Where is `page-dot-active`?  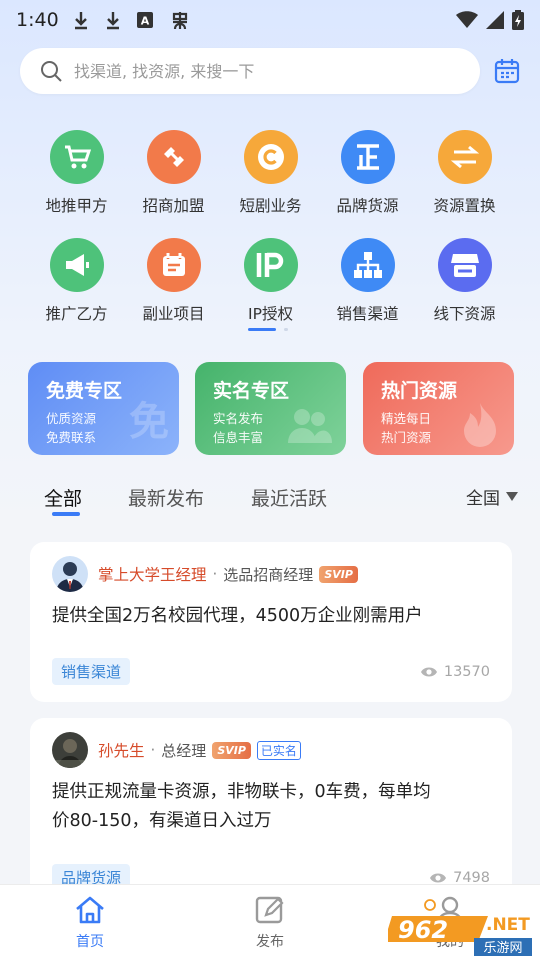
page-dot-active is located at coordinates (262, 329).